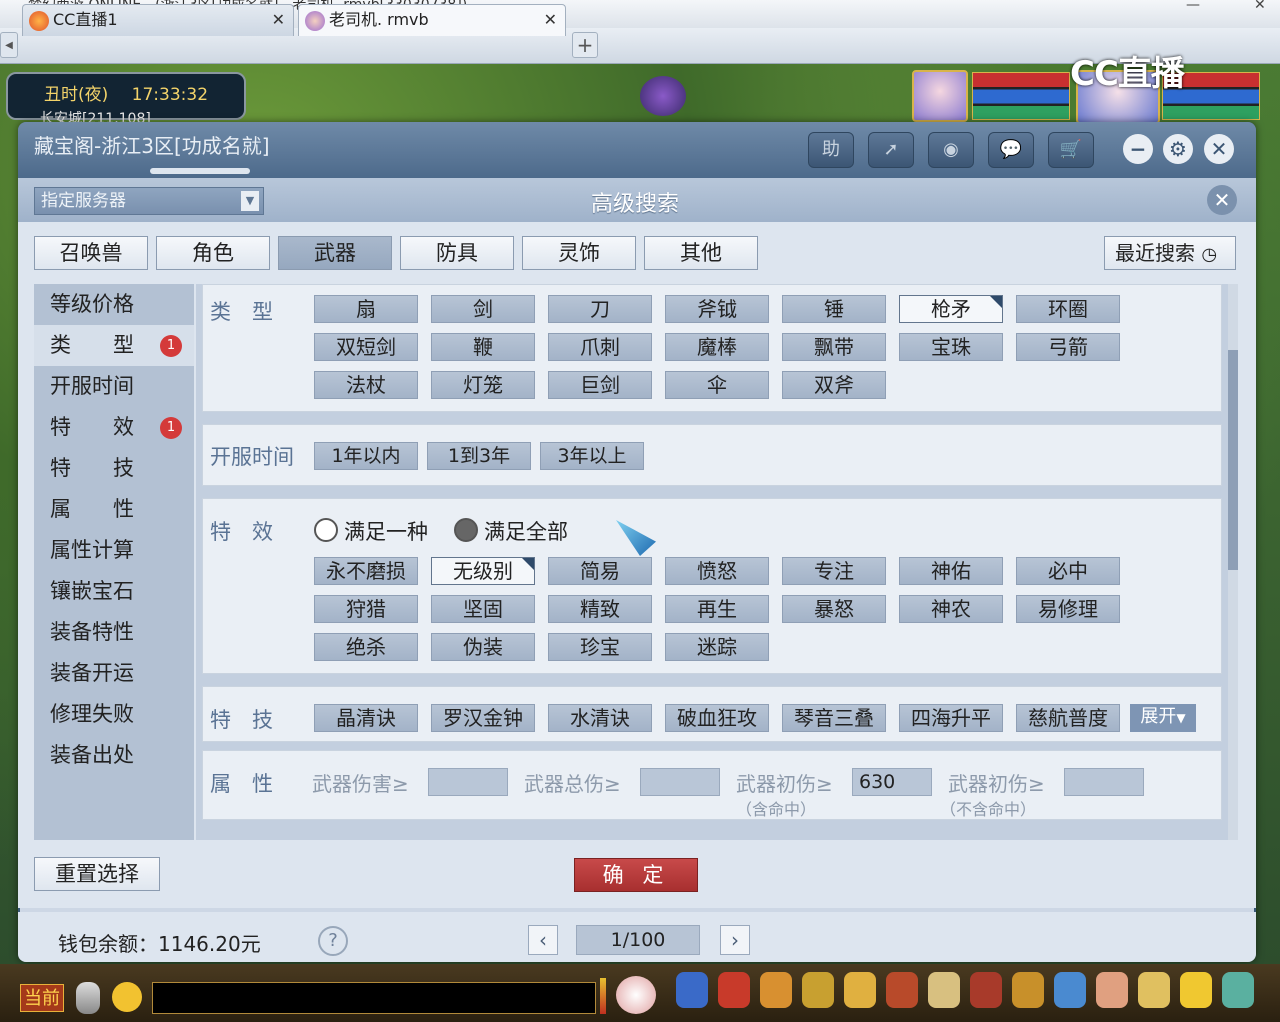  What do you see at coordinates (951, 718) in the screenshot?
I see `skill-option: 四海升平` at bounding box center [951, 718].